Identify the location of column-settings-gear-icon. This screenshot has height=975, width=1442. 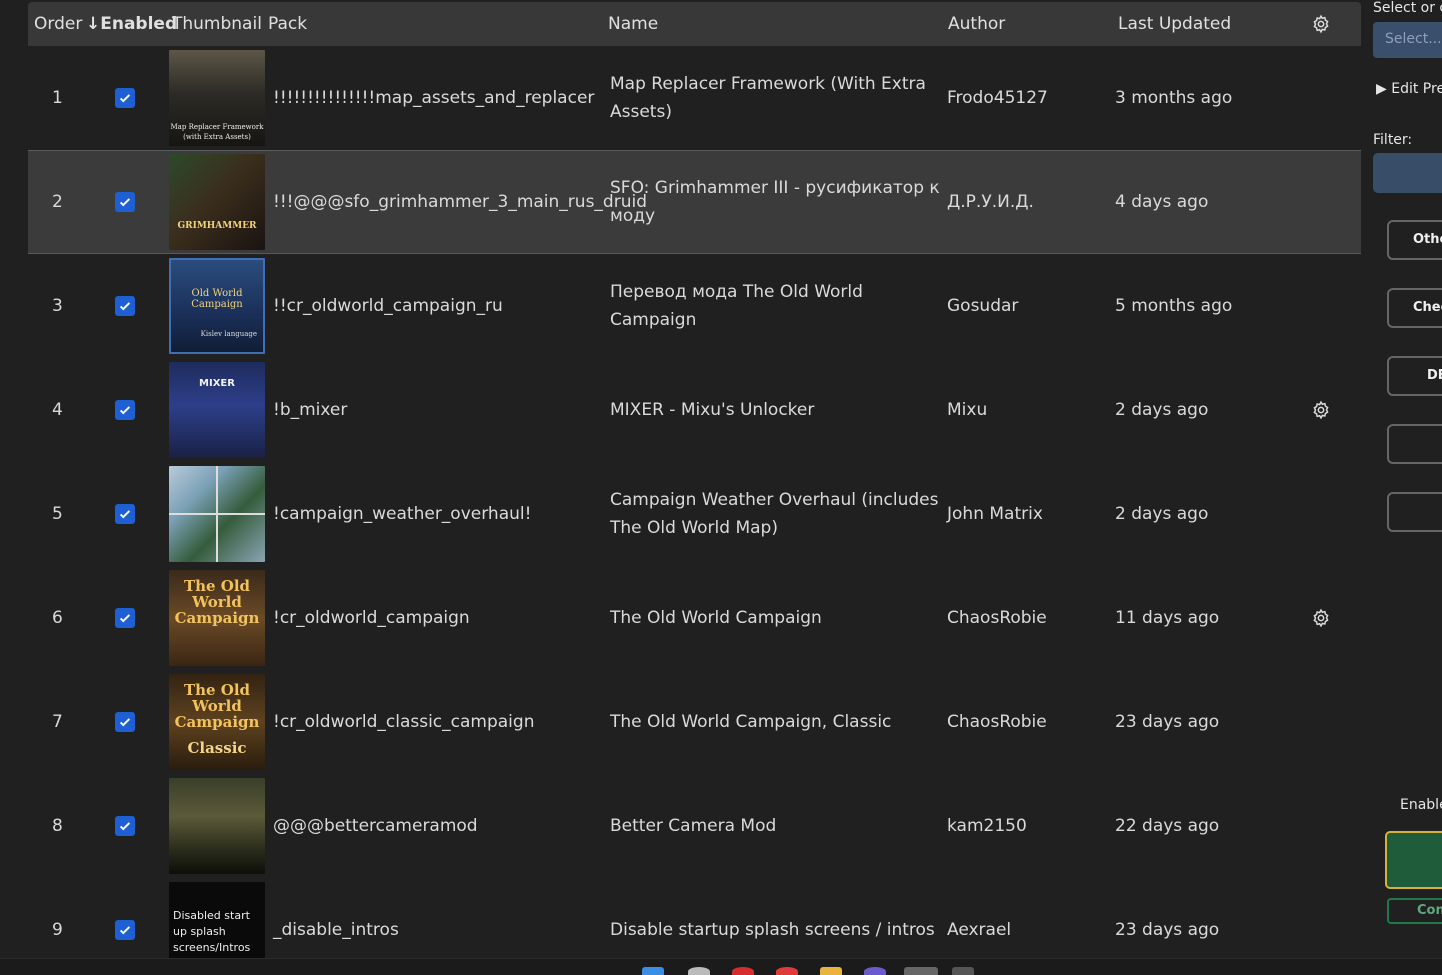
(1321, 24).